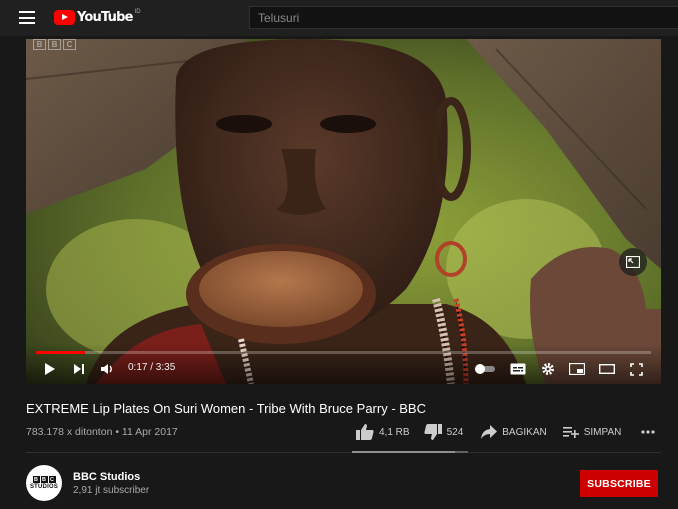 The height and width of the screenshot is (509, 678). I want to click on player-controls, so click(343, 364).